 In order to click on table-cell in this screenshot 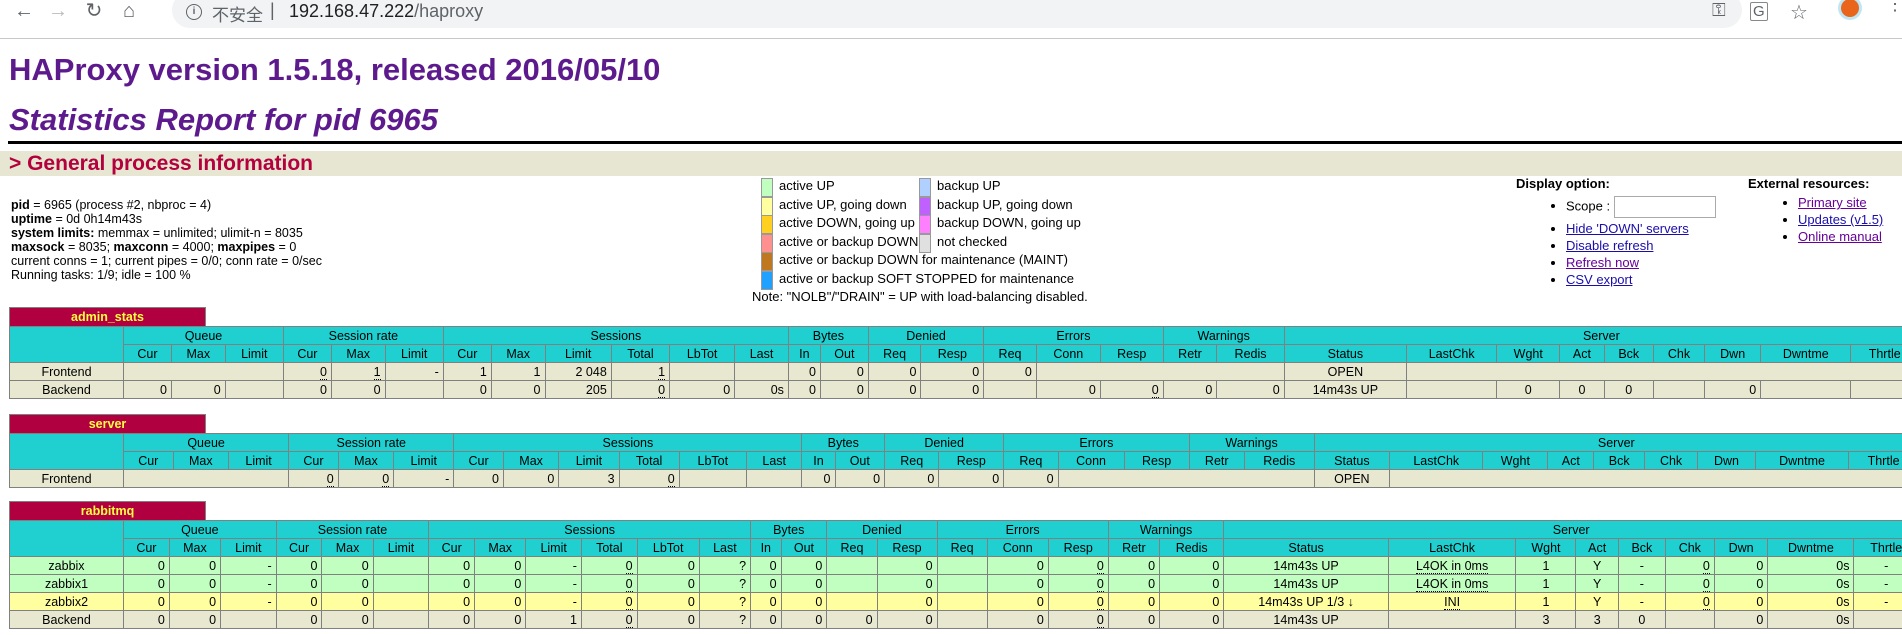, I will do `click(852, 565)`.